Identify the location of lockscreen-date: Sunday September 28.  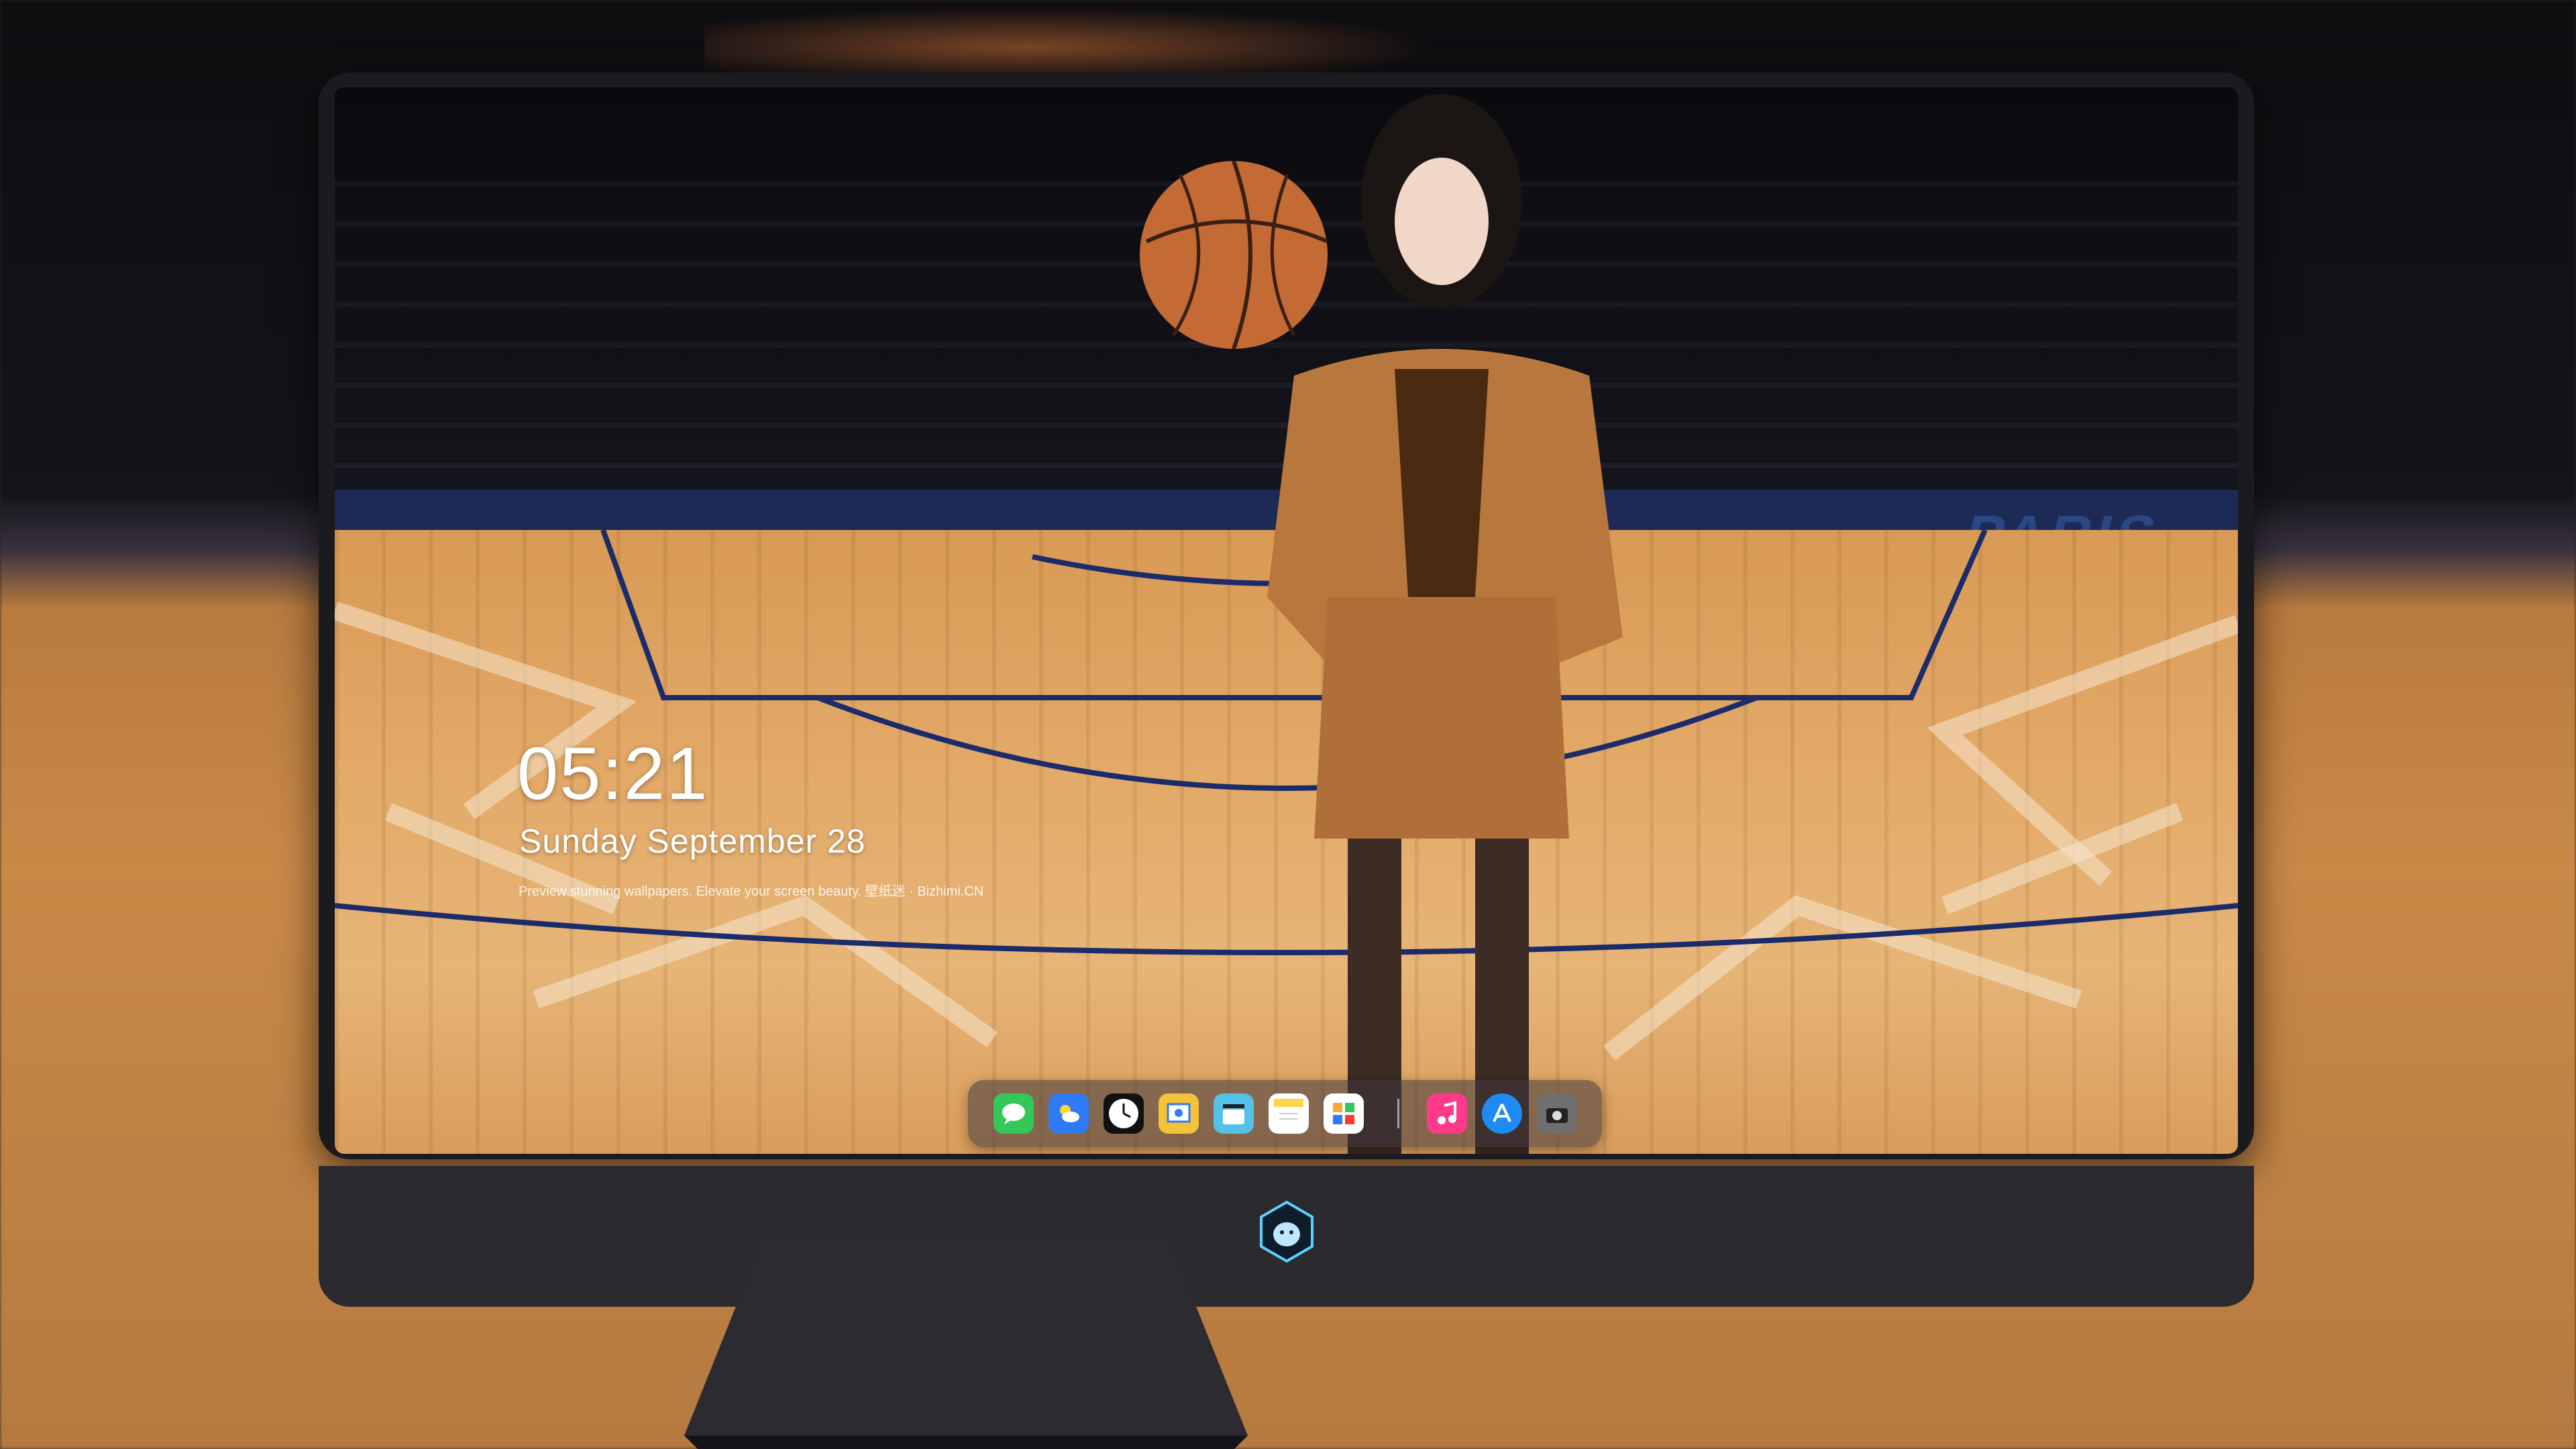
(692, 841).